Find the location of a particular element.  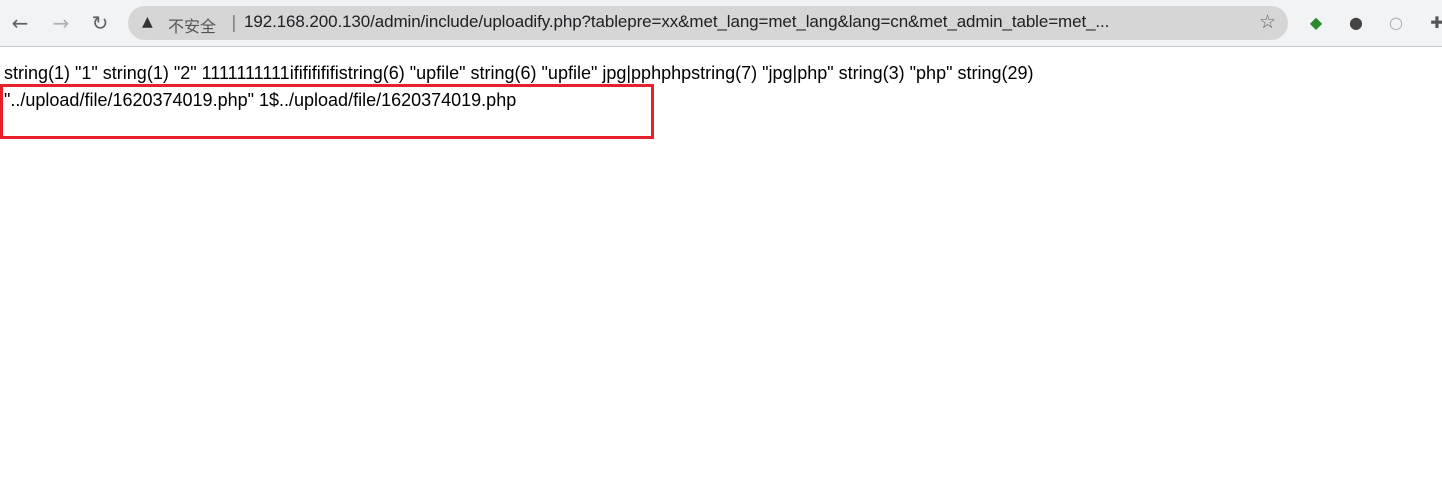

forward-button: → is located at coordinates (61, 23).